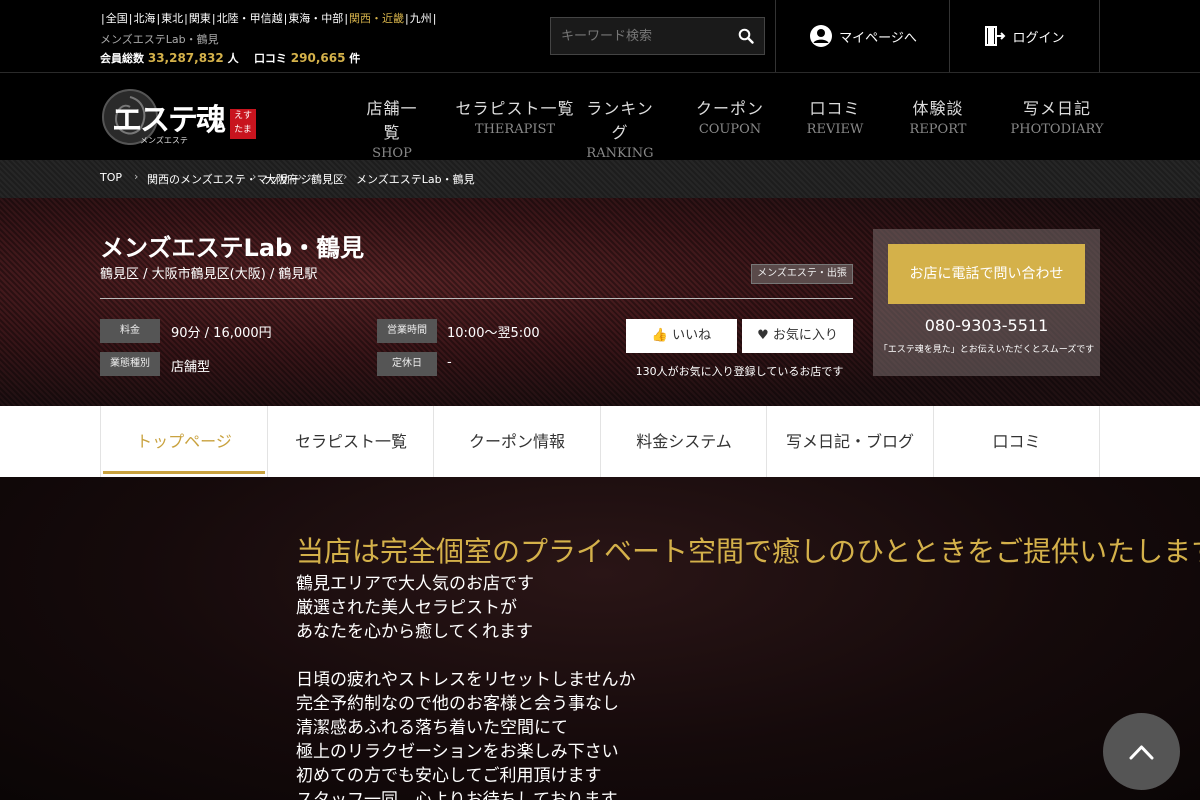 Image resolution: width=1200 pixels, height=800 pixels. Describe the element at coordinates (638, 36) in the screenshot. I see `search-input` at that location.